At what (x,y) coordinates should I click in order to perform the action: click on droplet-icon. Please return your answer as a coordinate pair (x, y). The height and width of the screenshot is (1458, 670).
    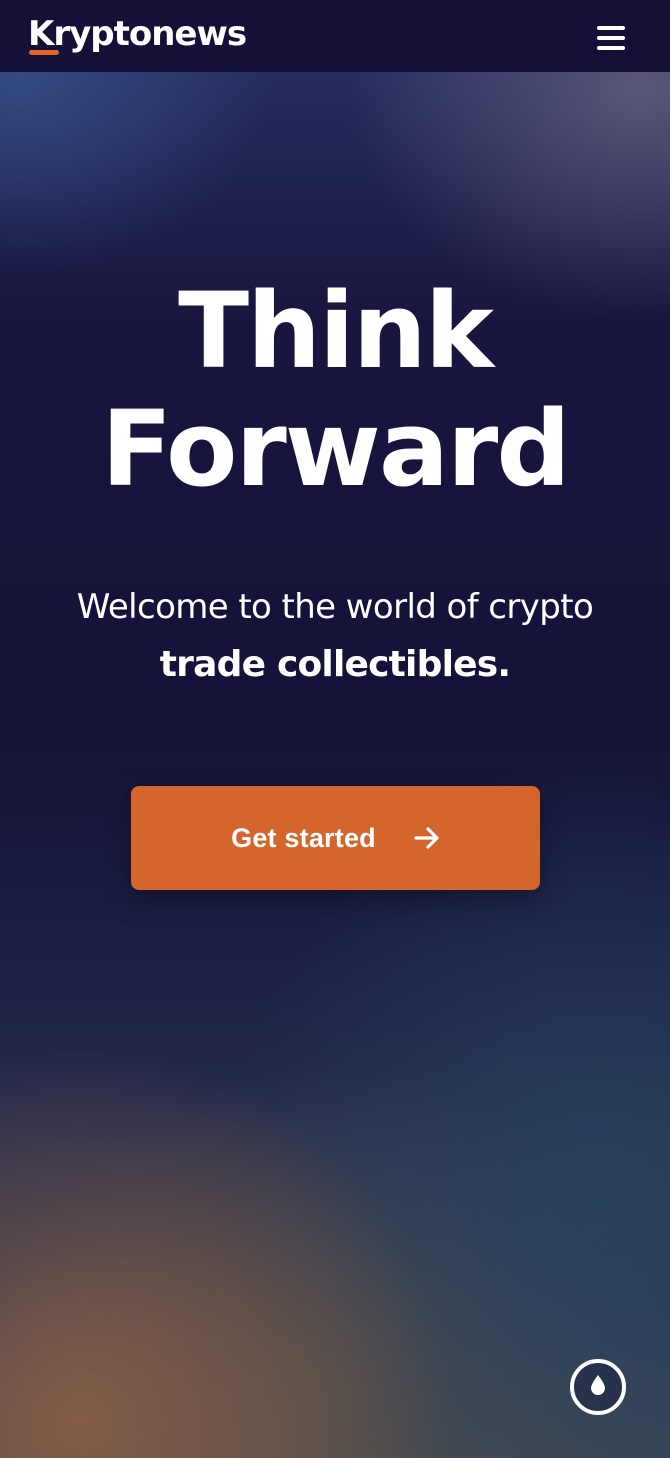
    Looking at the image, I should click on (598, 1387).